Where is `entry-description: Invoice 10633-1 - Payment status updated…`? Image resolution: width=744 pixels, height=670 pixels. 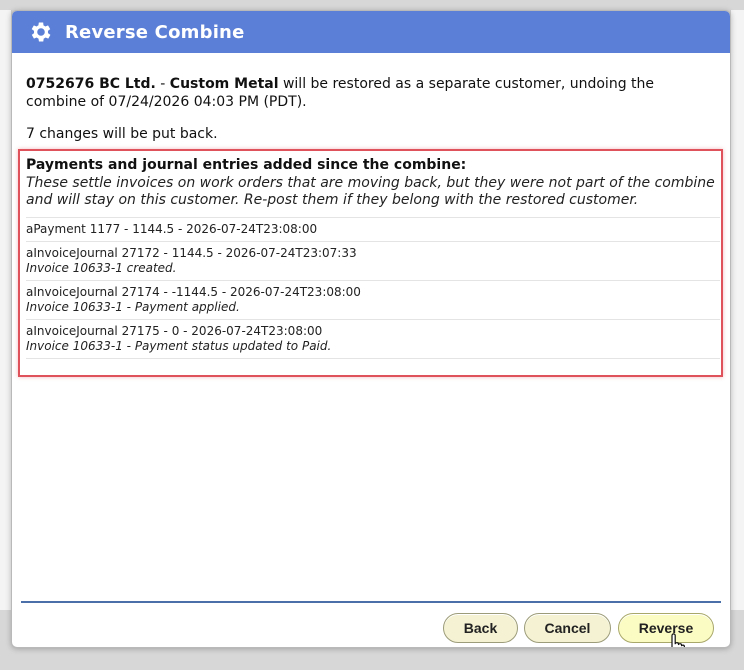 entry-description: Invoice 10633-1 - Payment status updated… is located at coordinates (179, 346).